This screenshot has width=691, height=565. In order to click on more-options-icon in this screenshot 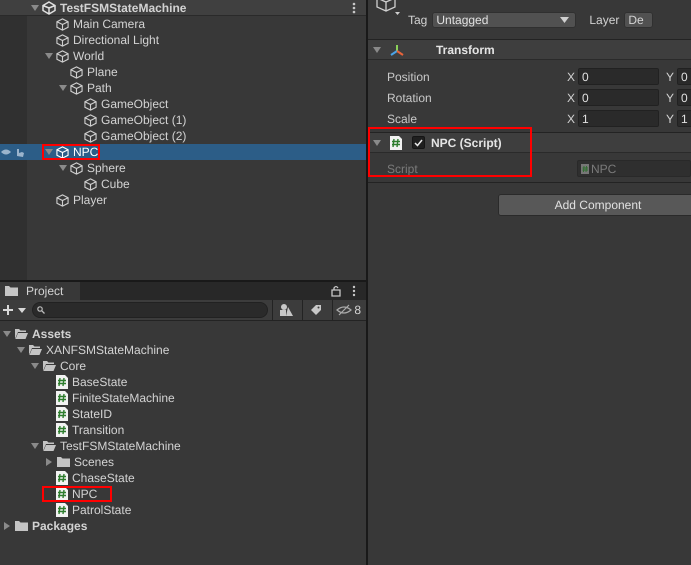, I will do `click(354, 8)`.